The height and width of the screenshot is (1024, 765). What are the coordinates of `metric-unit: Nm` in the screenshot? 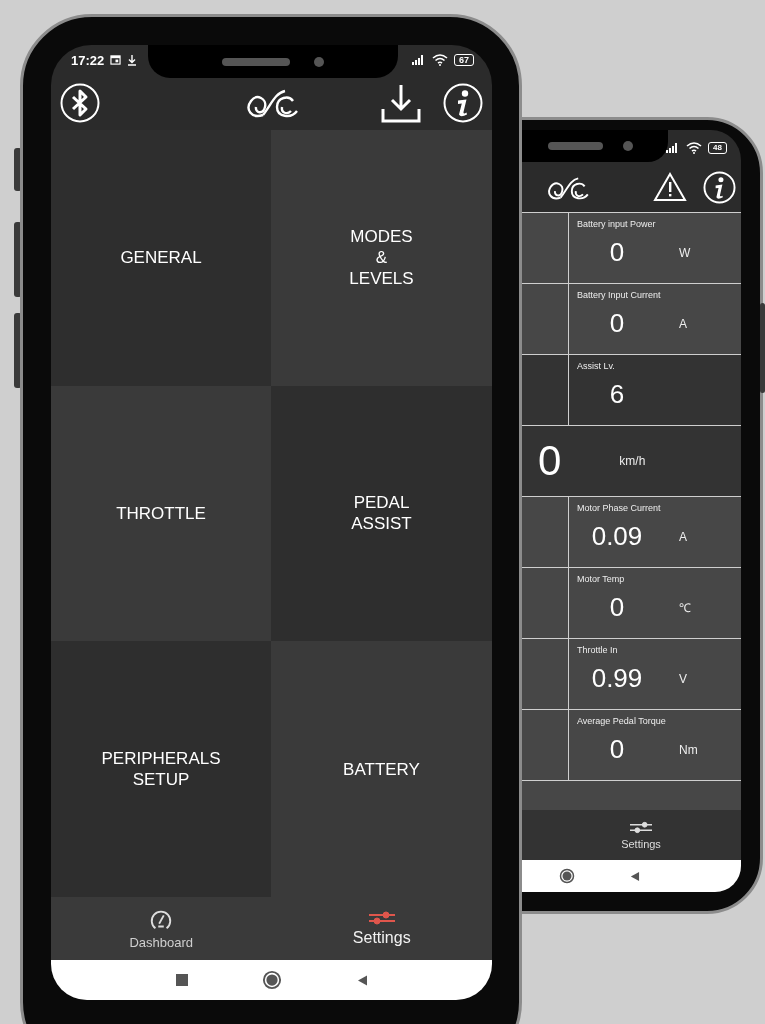 It's located at (688, 749).